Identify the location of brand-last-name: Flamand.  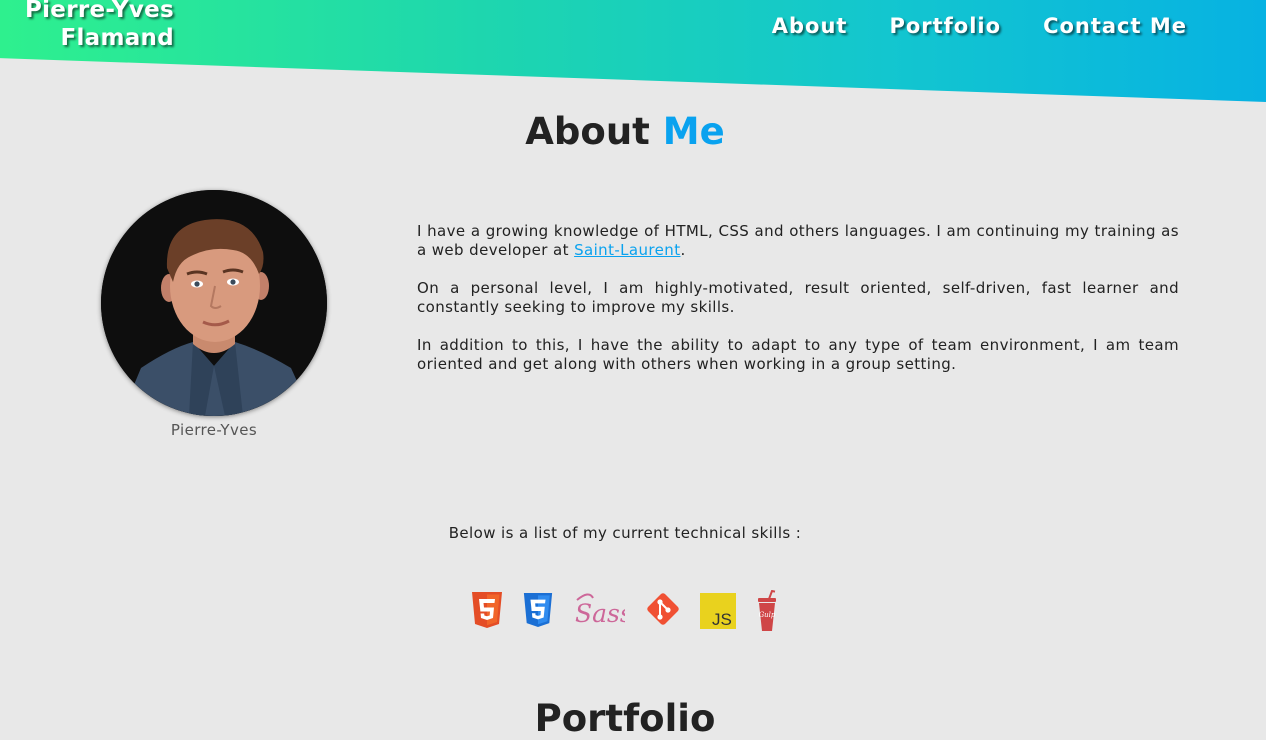
(117, 38).